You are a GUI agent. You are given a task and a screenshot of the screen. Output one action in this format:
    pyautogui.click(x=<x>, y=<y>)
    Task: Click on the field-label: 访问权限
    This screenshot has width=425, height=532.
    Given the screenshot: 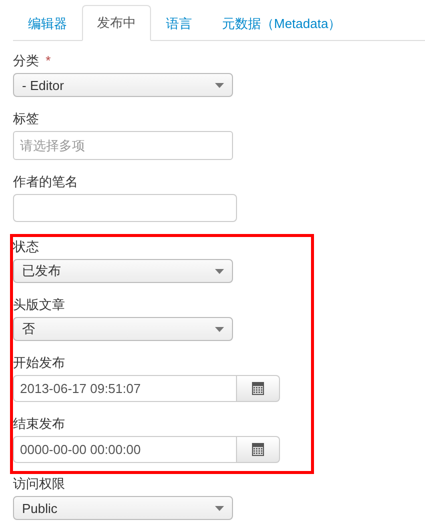 What is the action you would take?
    pyautogui.click(x=39, y=483)
    